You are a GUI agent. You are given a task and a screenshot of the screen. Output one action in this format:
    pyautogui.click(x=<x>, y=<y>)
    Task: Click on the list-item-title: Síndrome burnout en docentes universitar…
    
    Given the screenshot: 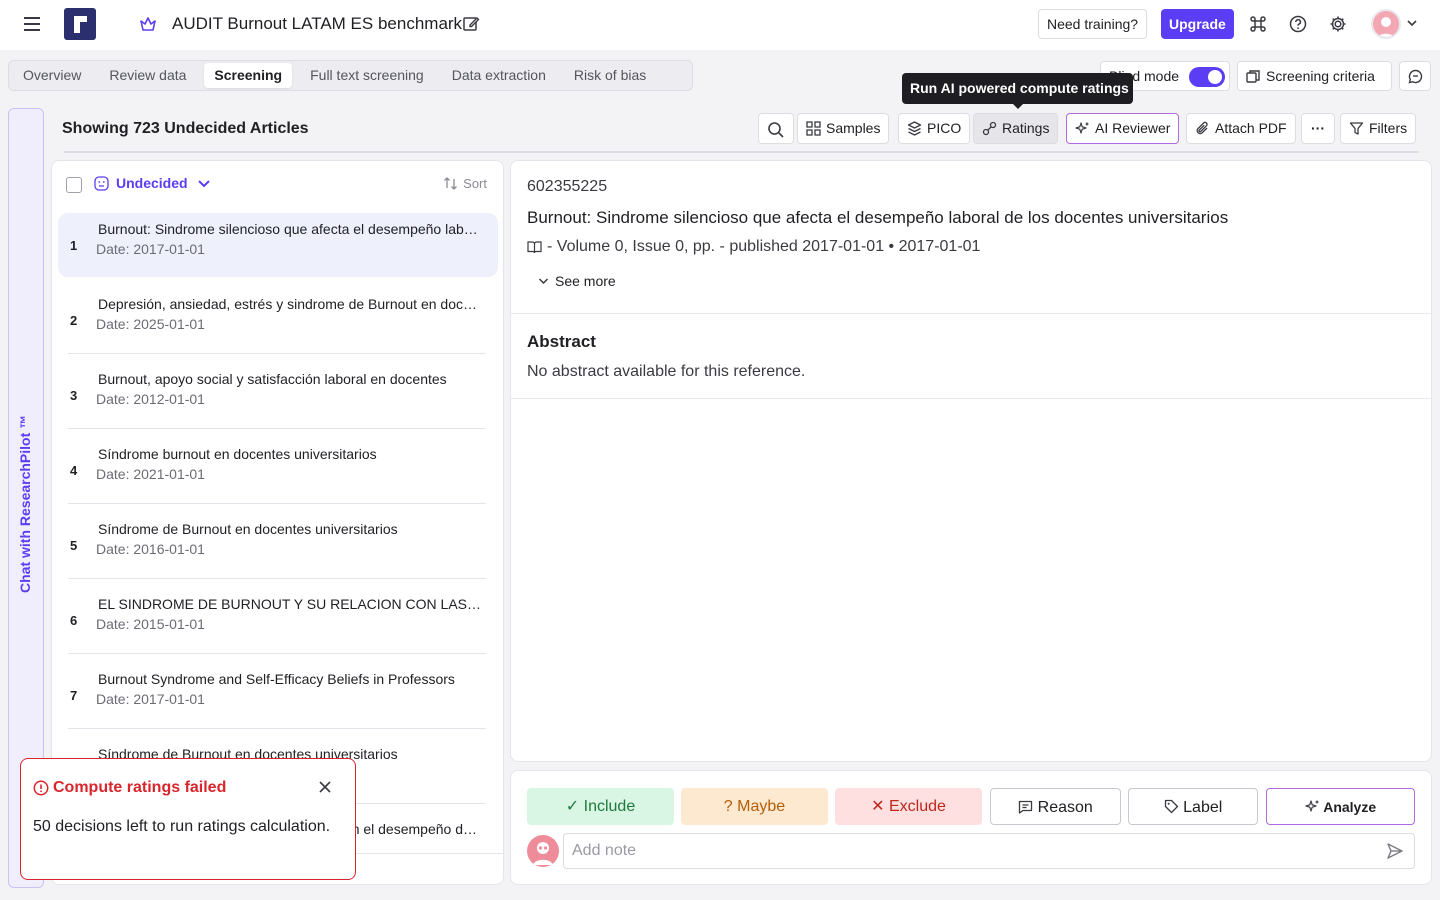 What is the action you would take?
    pyautogui.click(x=237, y=454)
    